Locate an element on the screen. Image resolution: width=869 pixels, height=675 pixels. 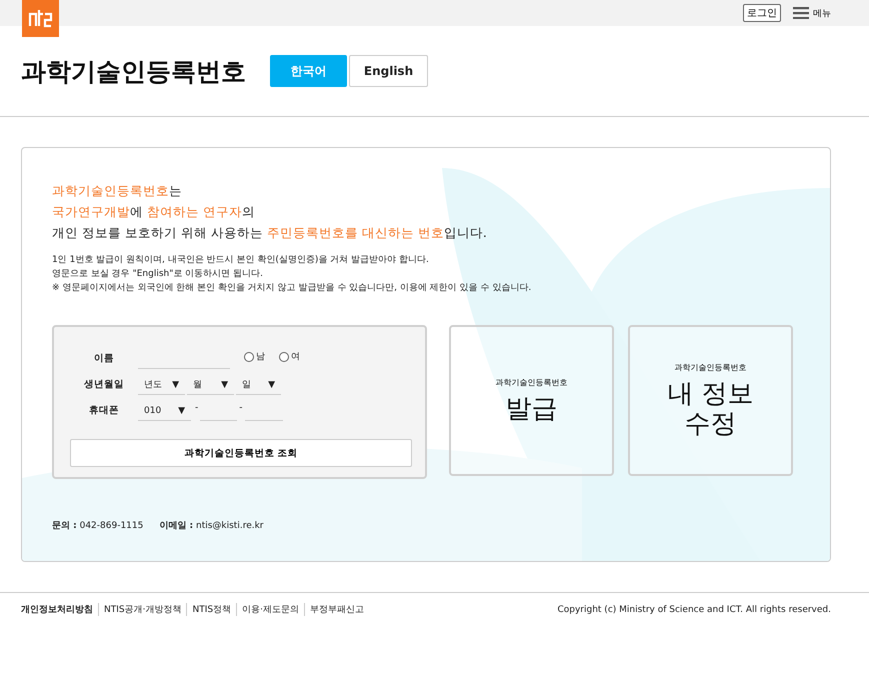
footer-link: NTIS정책 is located at coordinates (211, 609).